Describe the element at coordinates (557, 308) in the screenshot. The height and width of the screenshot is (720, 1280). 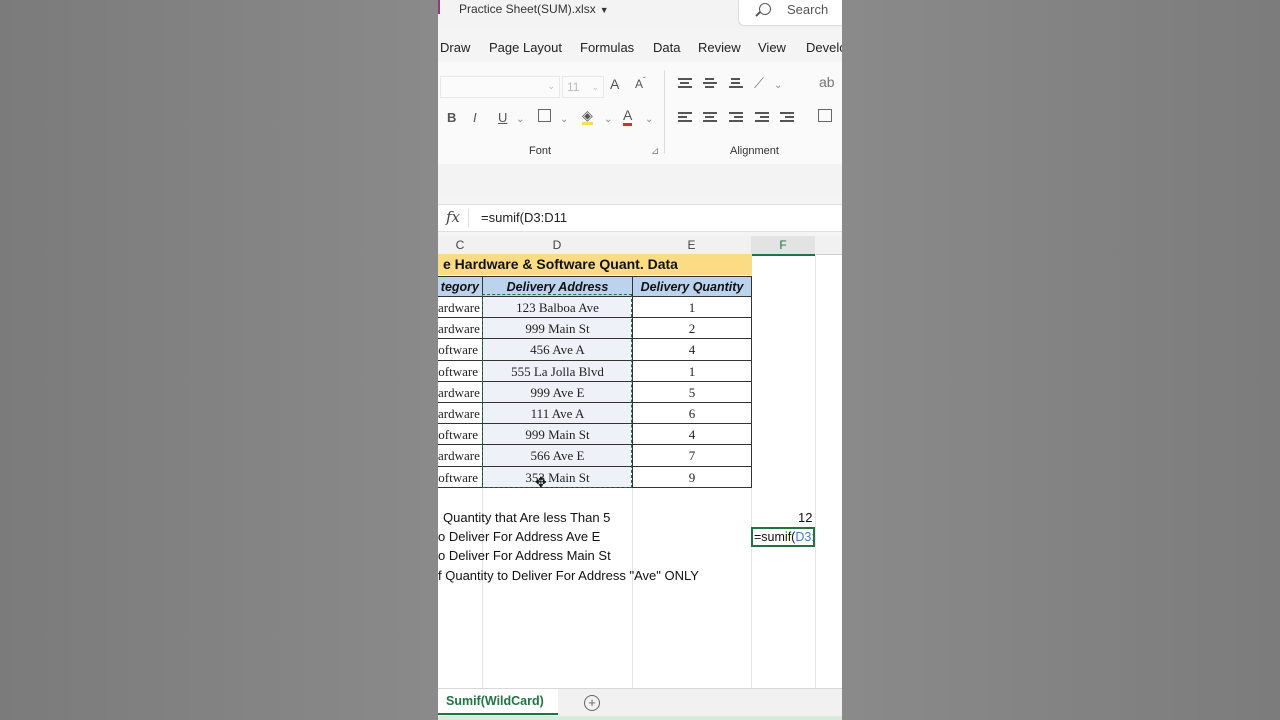
I see `address-cell: 123 Balboa Ave` at that location.